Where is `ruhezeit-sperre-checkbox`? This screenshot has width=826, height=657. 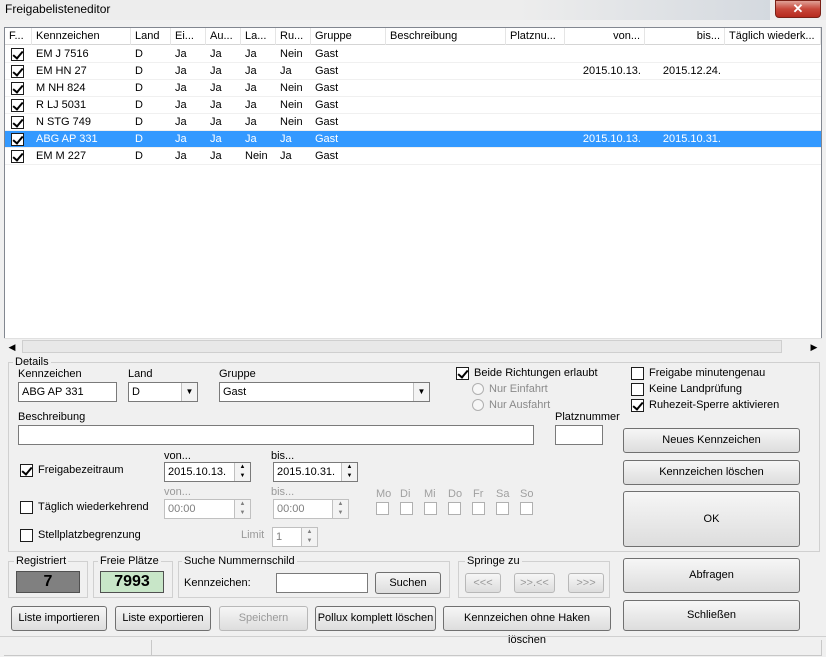
ruhezeit-sperre-checkbox is located at coordinates (637, 405).